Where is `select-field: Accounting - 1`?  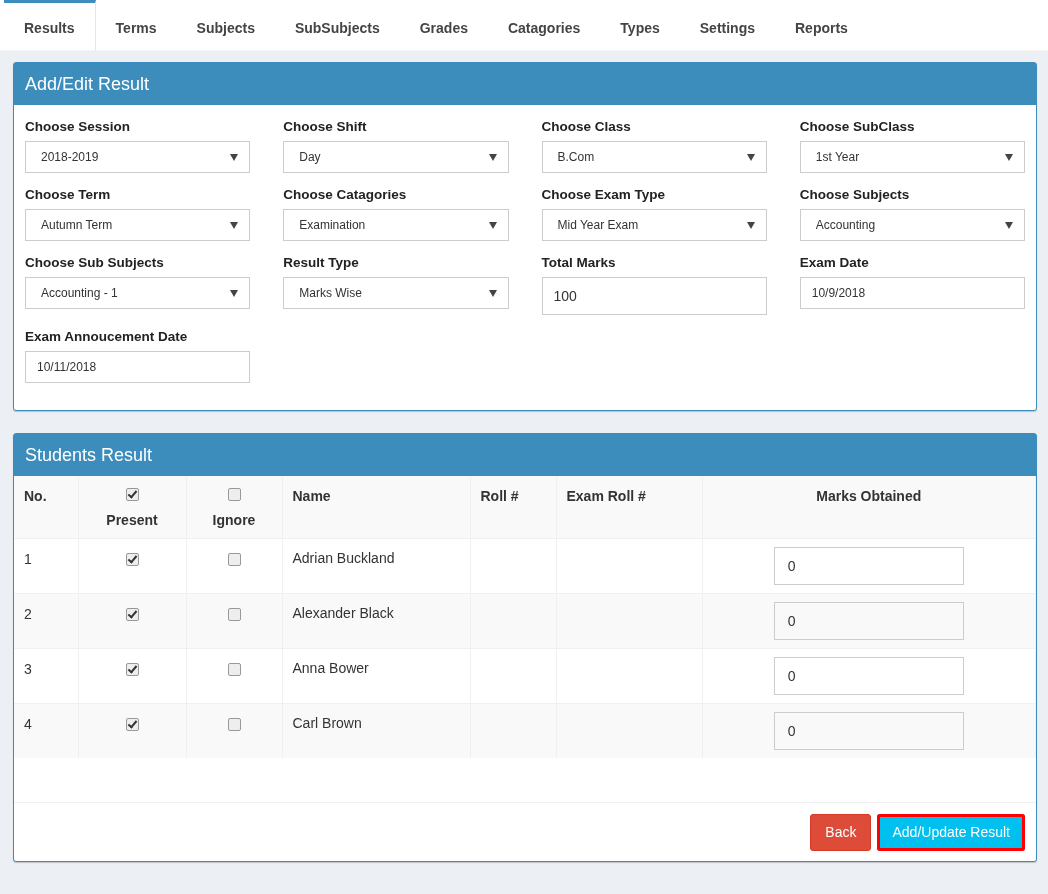 select-field: Accounting - 1 is located at coordinates (138, 293).